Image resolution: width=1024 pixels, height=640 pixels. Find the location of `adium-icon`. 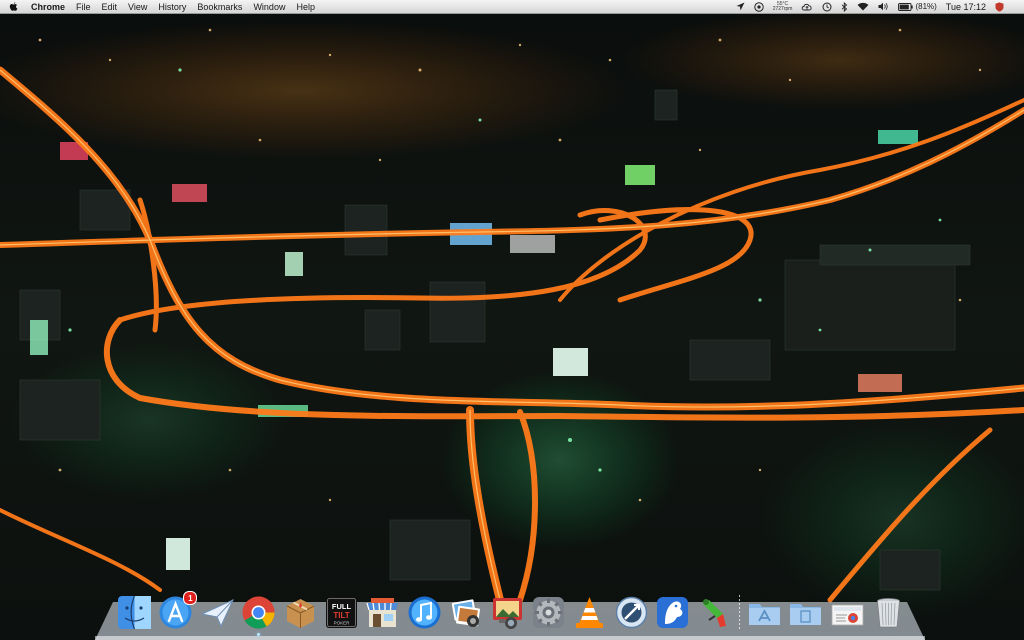

adium-icon is located at coordinates (672, 612).